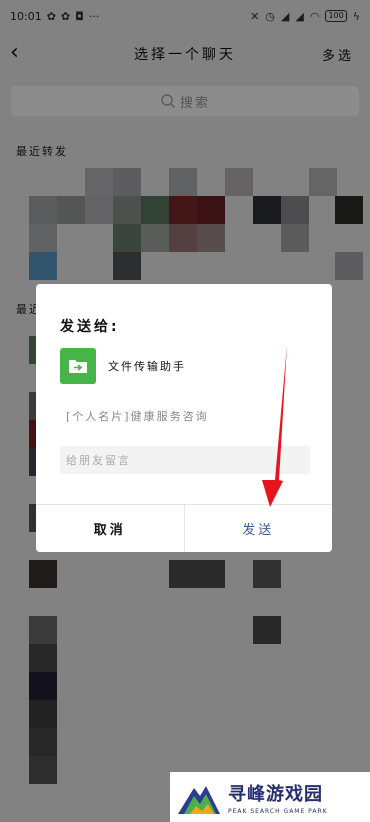  I want to click on watermark: 寻峰游戏园 PEAK SEARCH GAME PARK, so click(270, 797).